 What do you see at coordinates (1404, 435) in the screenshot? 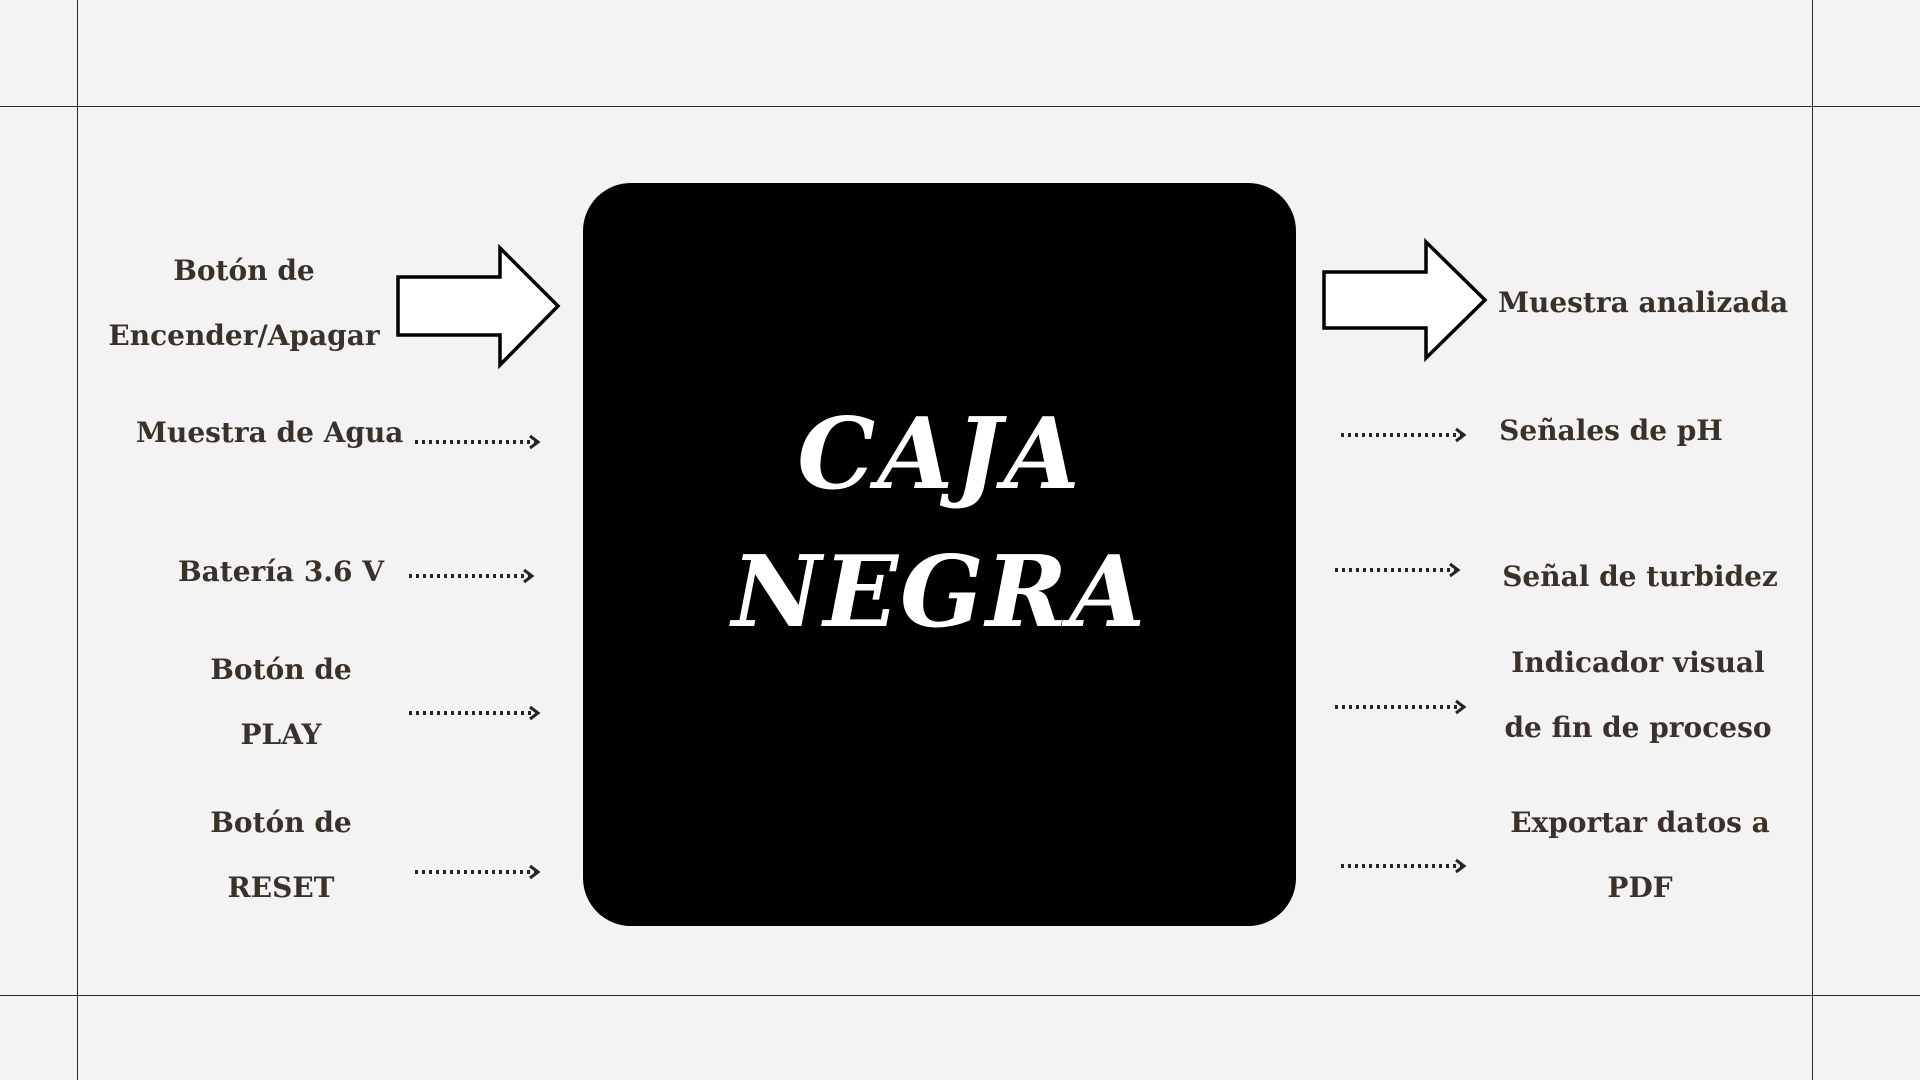
I see `ph-signals-dotted-arrow` at bounding box center [1404, 435].